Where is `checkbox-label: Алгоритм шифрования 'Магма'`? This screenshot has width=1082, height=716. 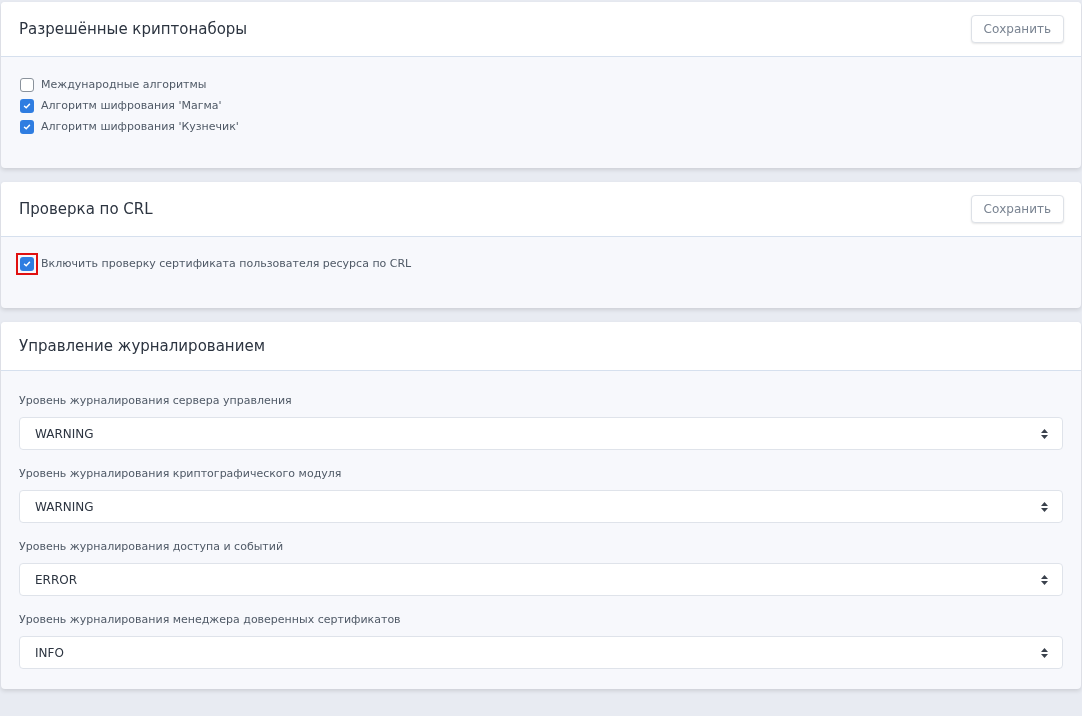 checkbox-label: Алгоритм шифрования 'Магма' is located at coordinates (131, 105).